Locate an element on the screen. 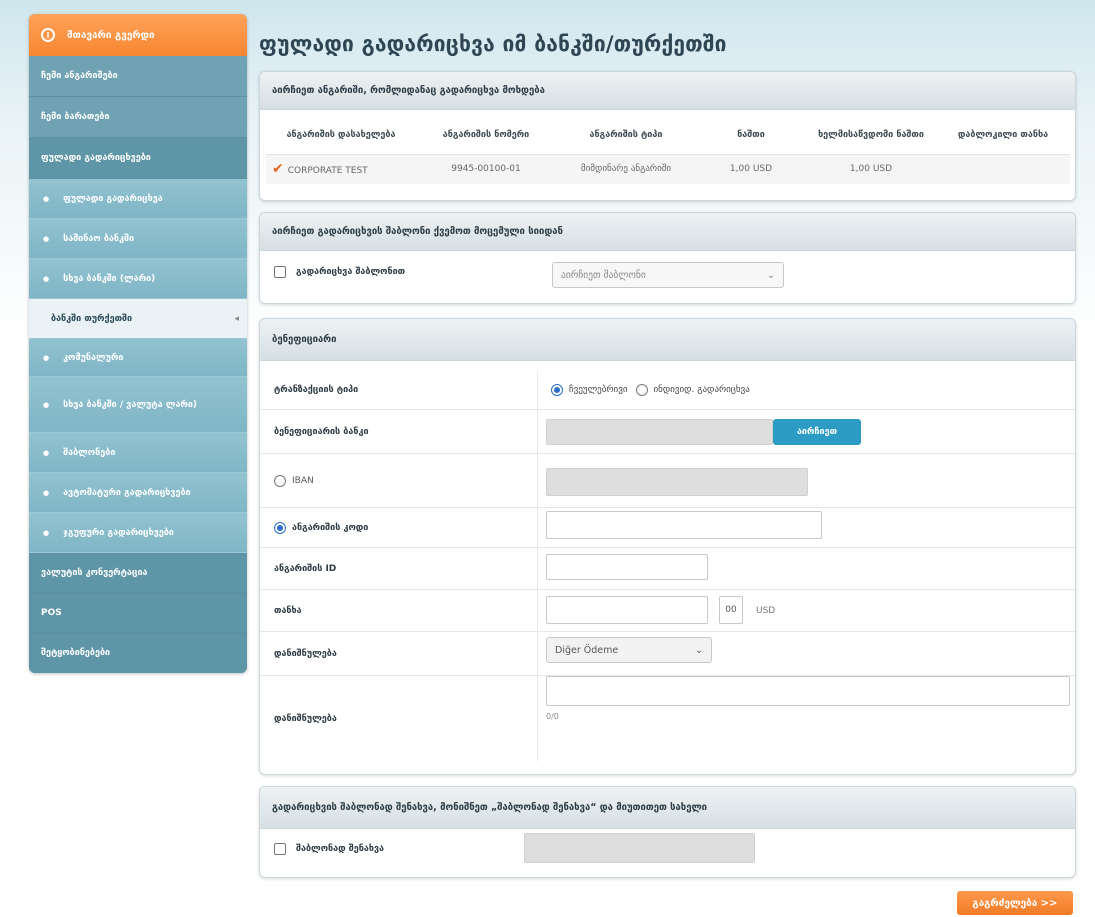 This screenshot has width=1095, height=917. amount-cents-input: 00 is located at coordinates (731, 610).